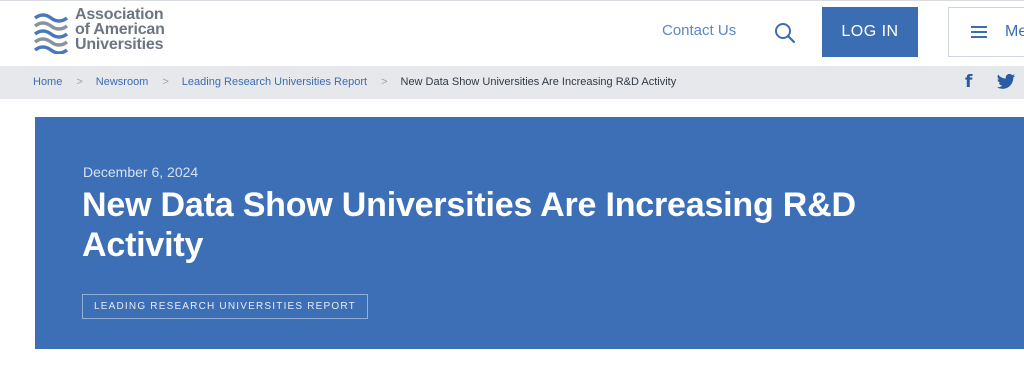 Image resolution: width=1024 pixels, height=372 pixels. I want to click on hamburger-icon, so click(979, 32).